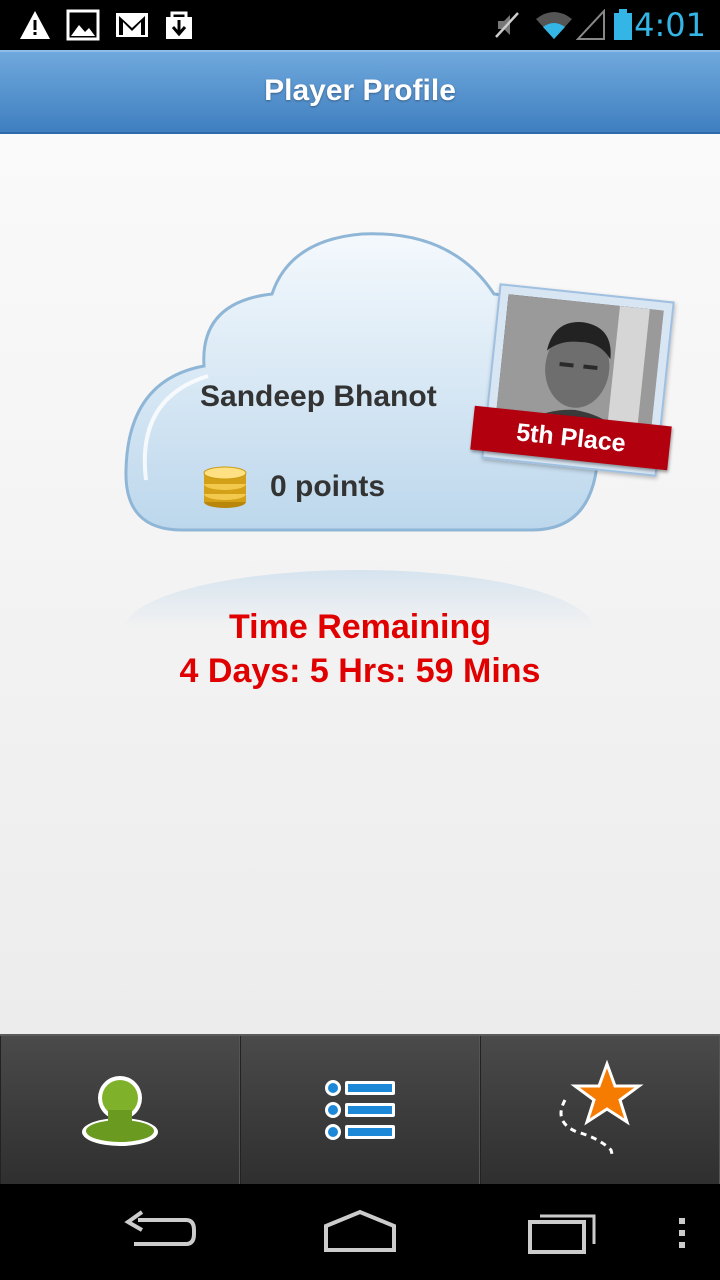  I want to click on home-icon, so click(360, 1231).